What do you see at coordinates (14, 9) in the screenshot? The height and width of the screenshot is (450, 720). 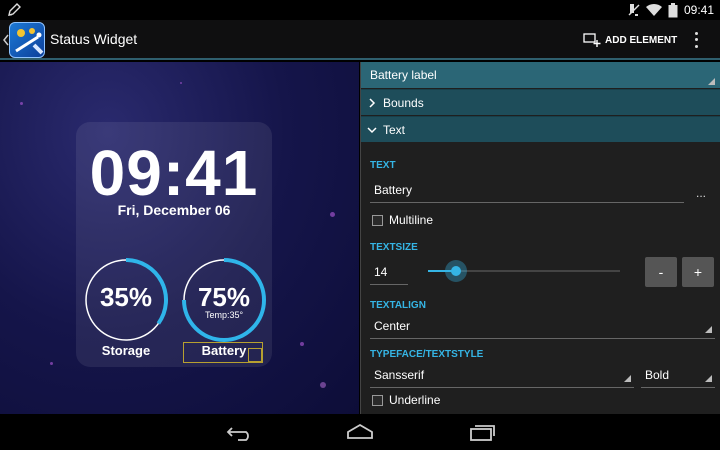 I see `edit-pencil-icon` at bounding box center [14, 9].